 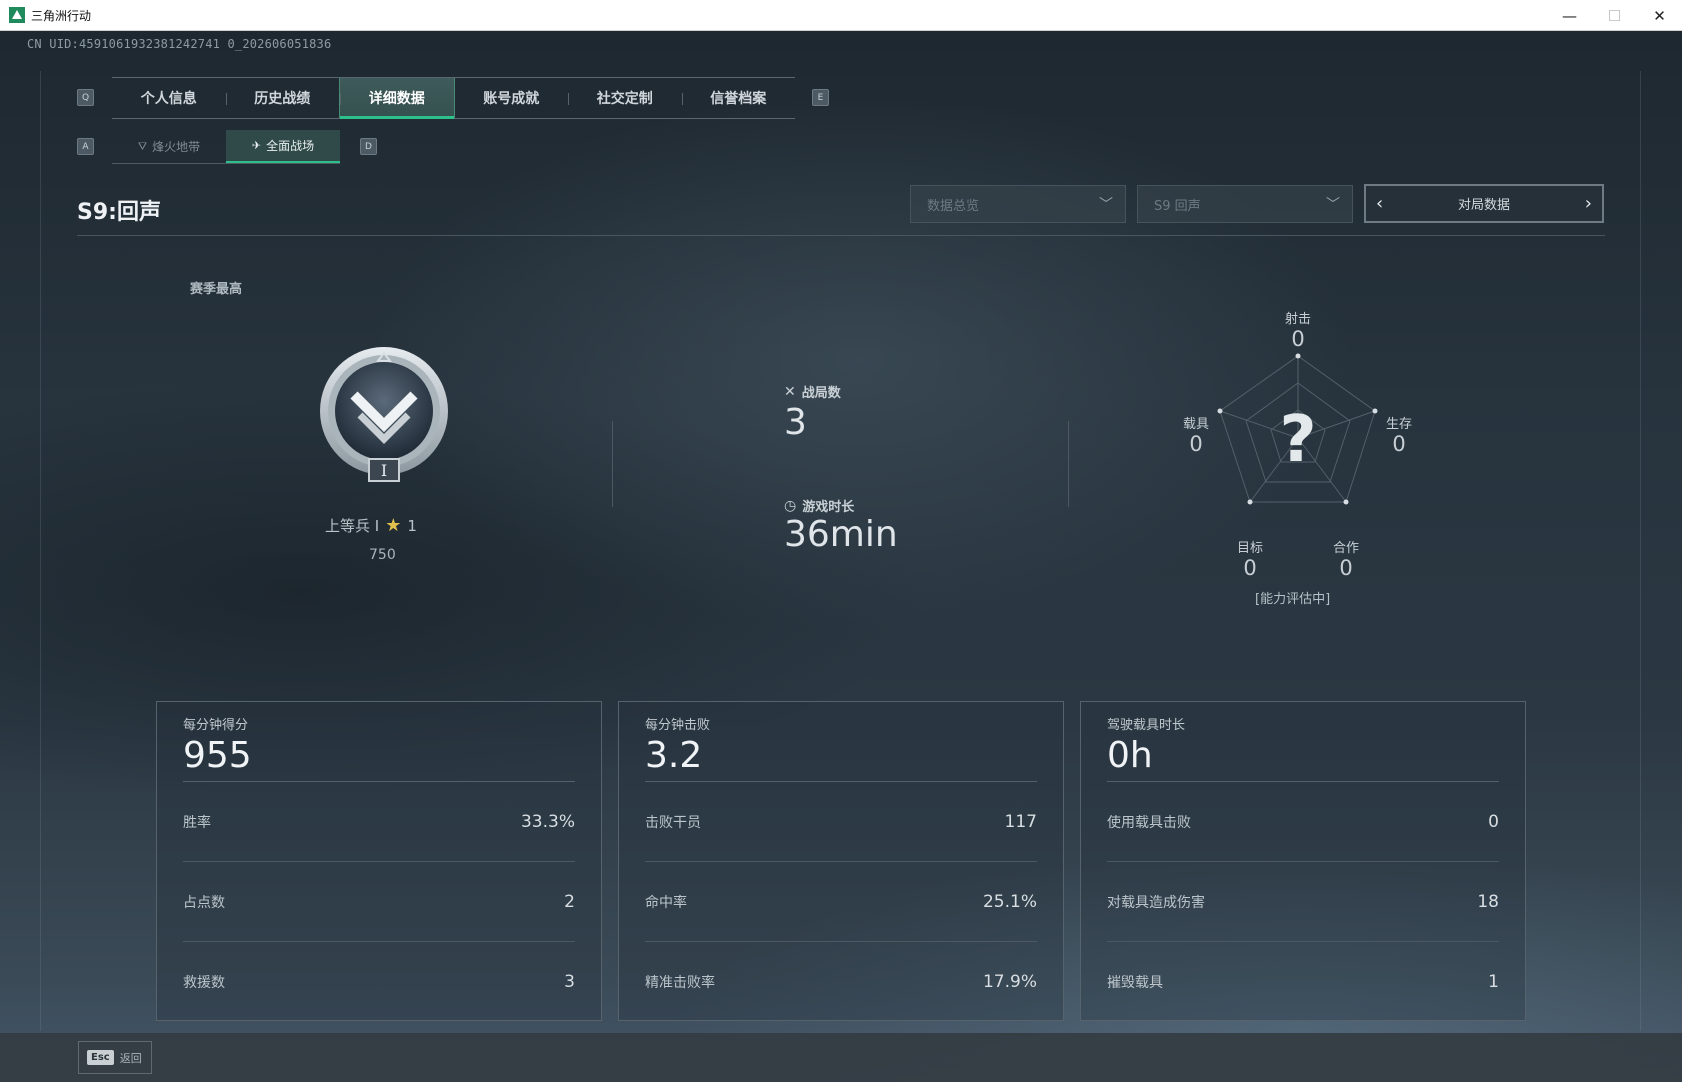 What do you see at coordinates (1345, 548) in the screenshot?
I see `radar-label-teamwork: 合作` at bounding box center [1345, 548].